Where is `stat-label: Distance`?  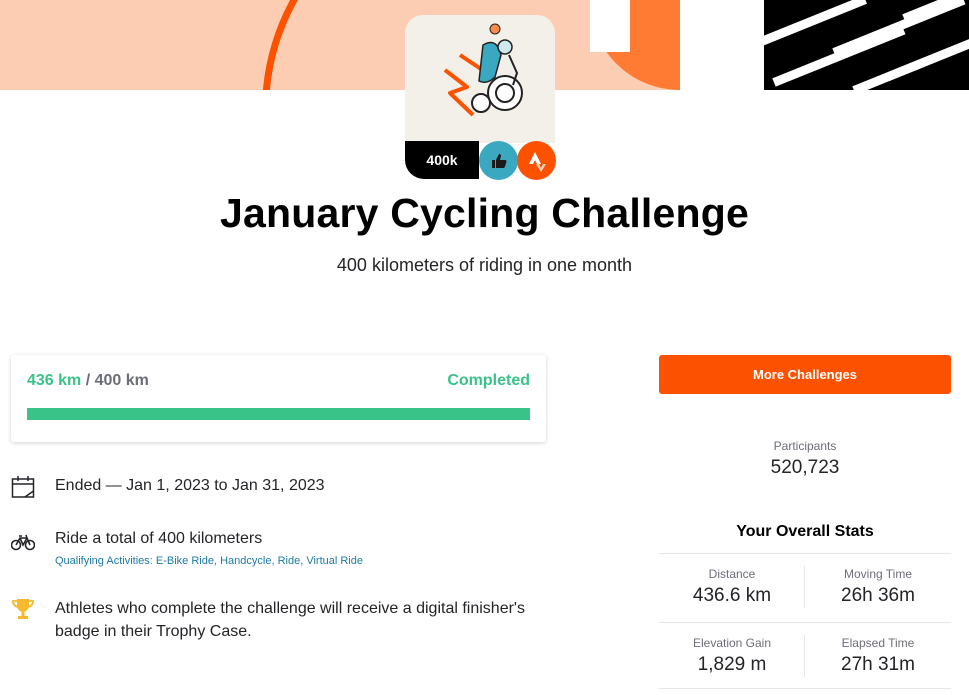
stat-label: Distance is located at coordinates (732, 574).